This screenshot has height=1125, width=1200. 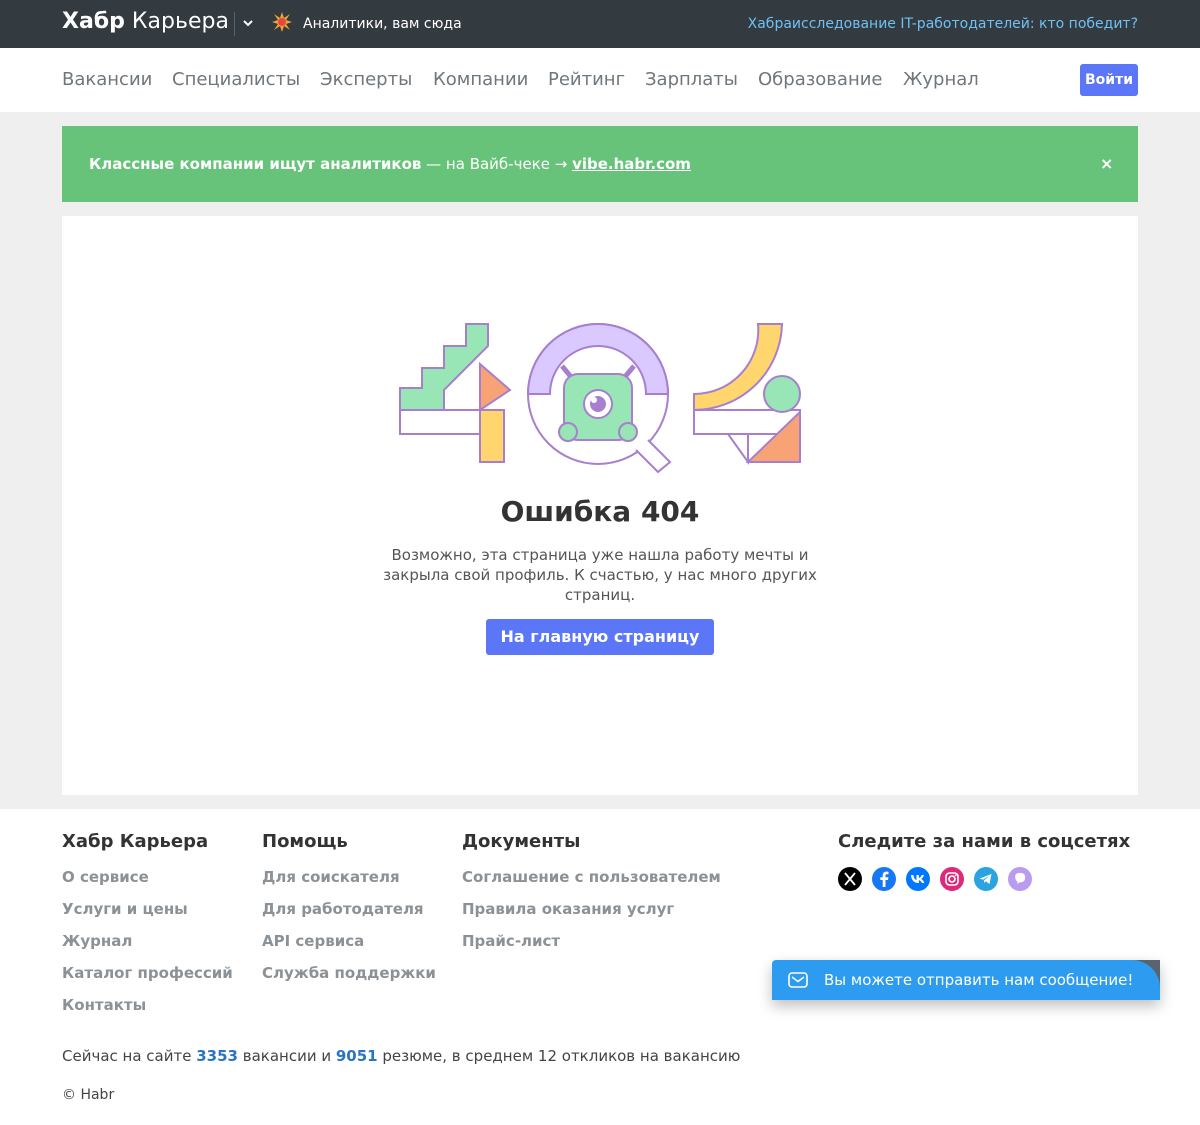 I want to click on footer-link-pricing: Услуги и цены, so click(x=125, y=909).